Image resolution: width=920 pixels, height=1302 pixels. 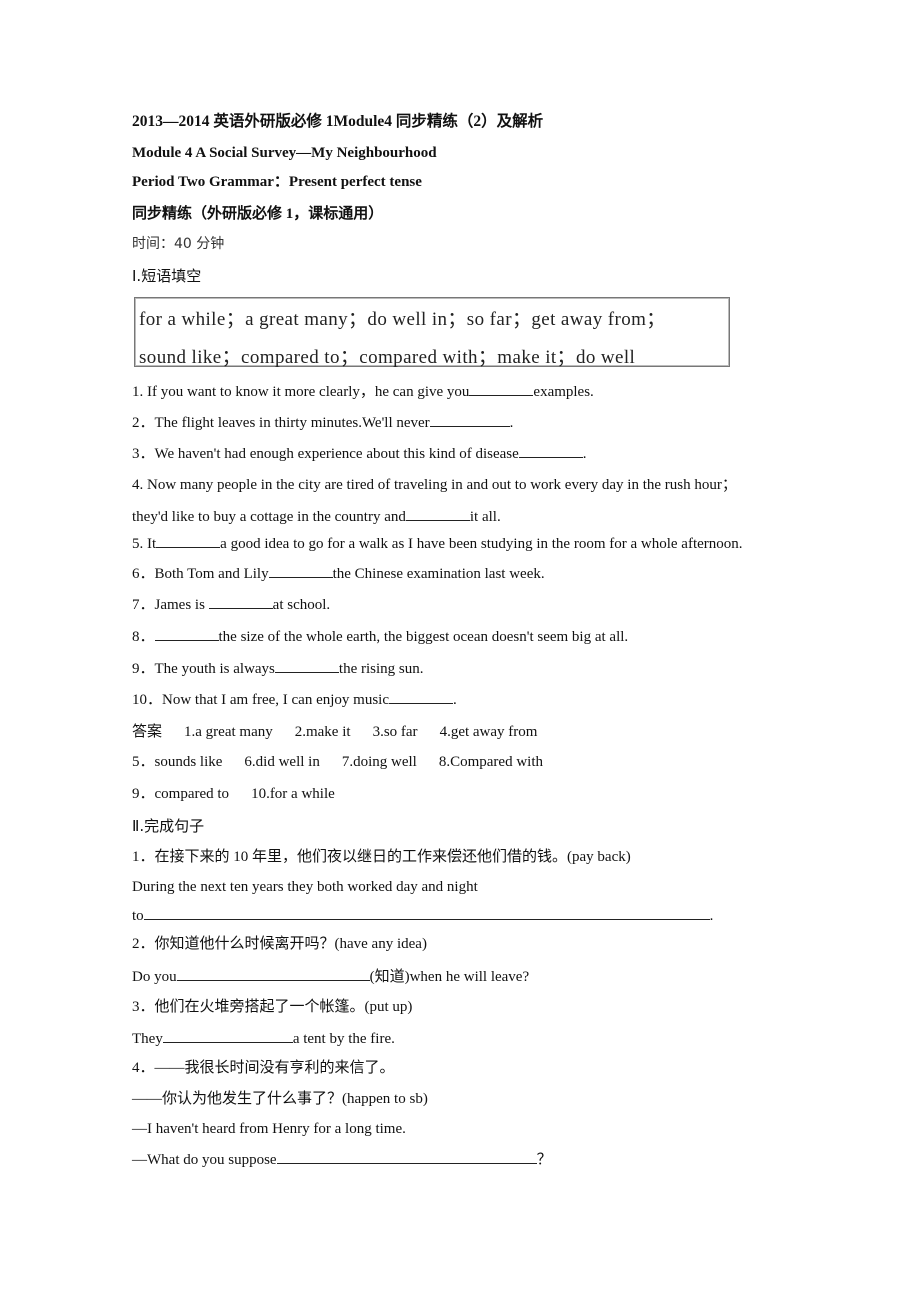 I want to click on period-title: Period Two Grammar：Present perfect tense, so click(x=277, y=182).